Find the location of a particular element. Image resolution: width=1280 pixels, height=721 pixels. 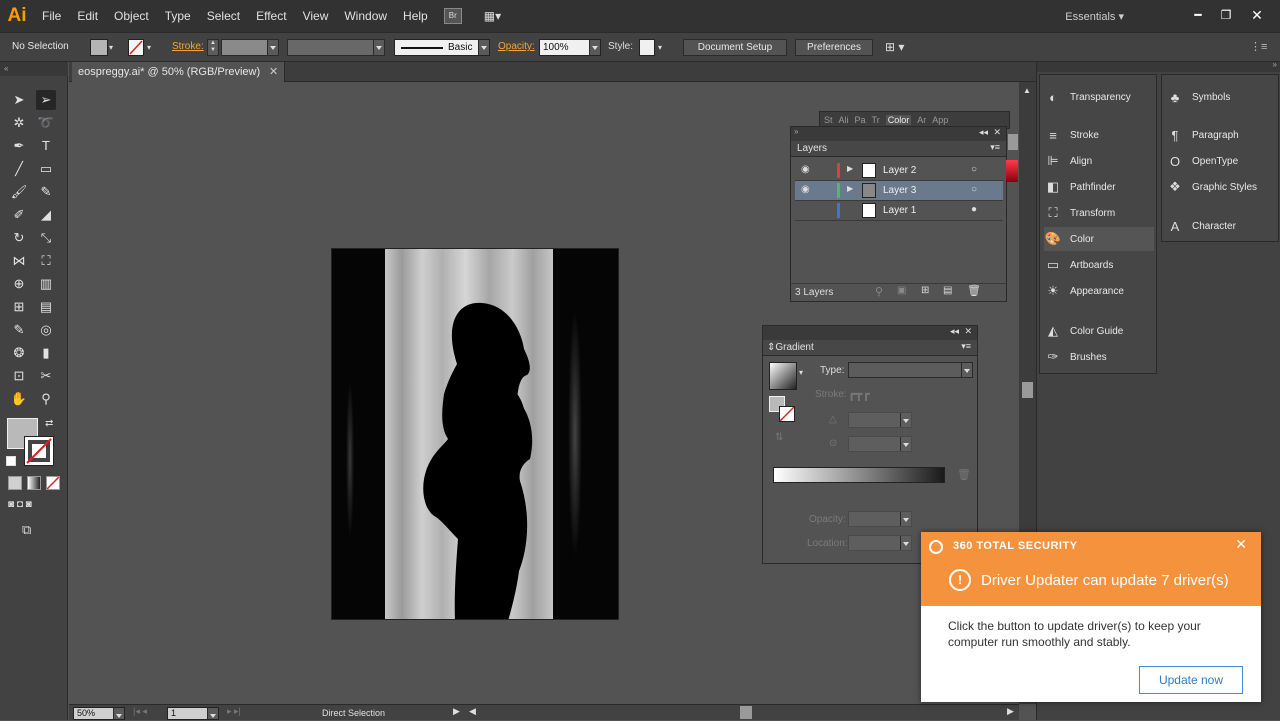

gradient-mode-icon is located at coordinates (34, 483).